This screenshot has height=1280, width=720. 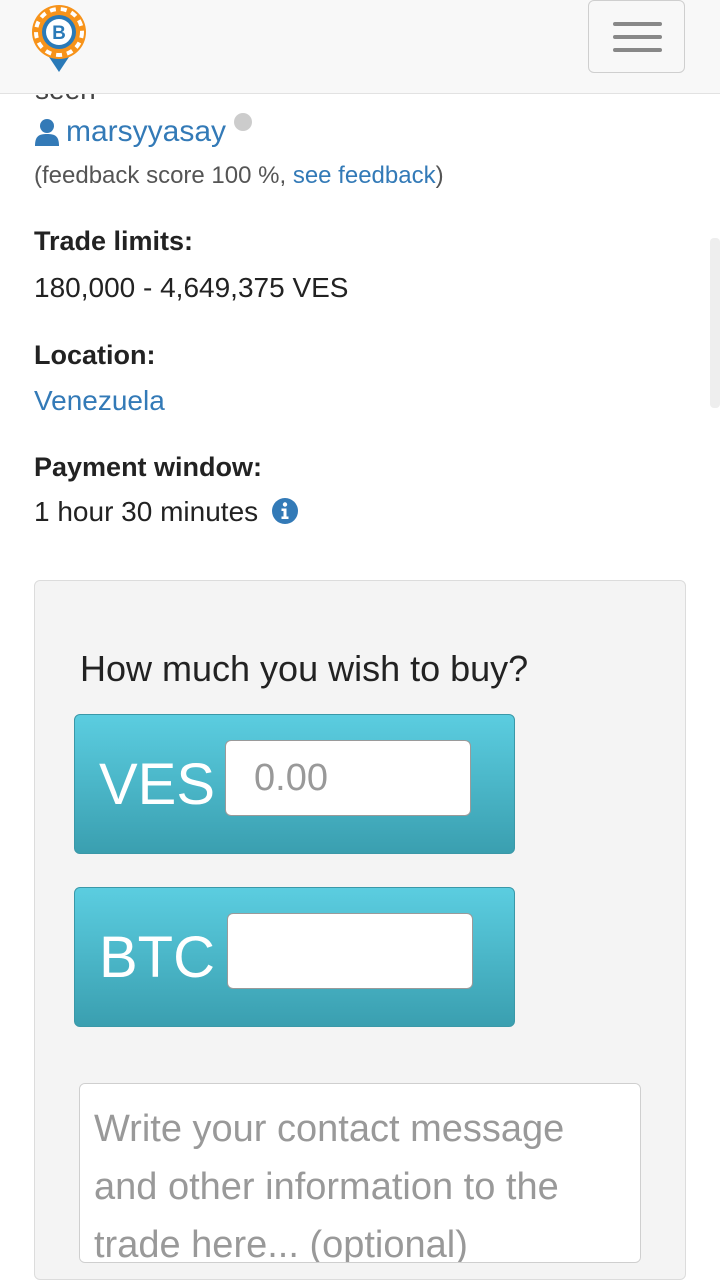 I want to click on payment-window-text: 1 hour 30 minutes, so click(x=146, y=511).